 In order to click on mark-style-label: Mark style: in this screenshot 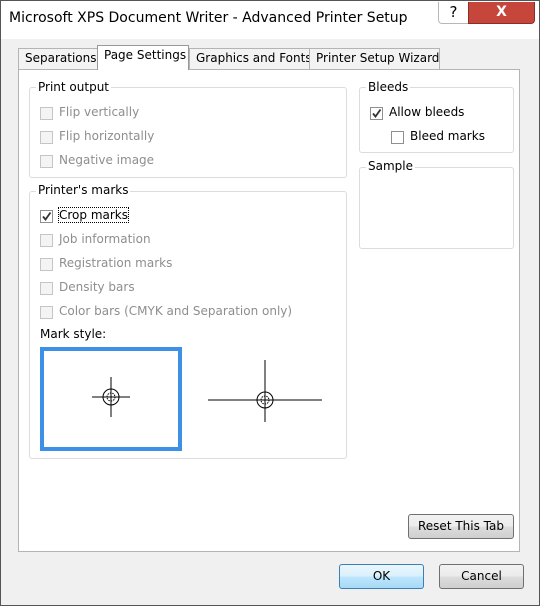, I will do `click(73, 334)`.